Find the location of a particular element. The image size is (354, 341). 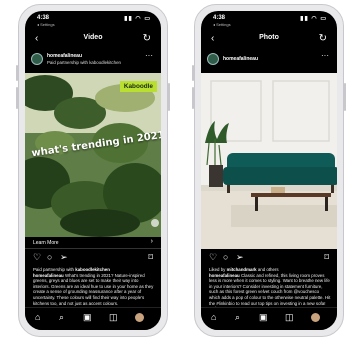

post-header: homeafalineau ··· is located at coordinates (269, 61).